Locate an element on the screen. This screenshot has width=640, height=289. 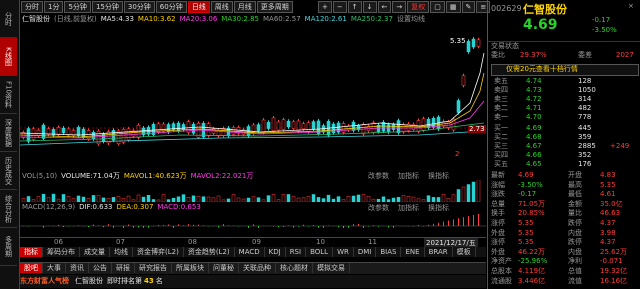
indicator-tab-4: 资金博弈(L2) is located at coordinates (158, 252).